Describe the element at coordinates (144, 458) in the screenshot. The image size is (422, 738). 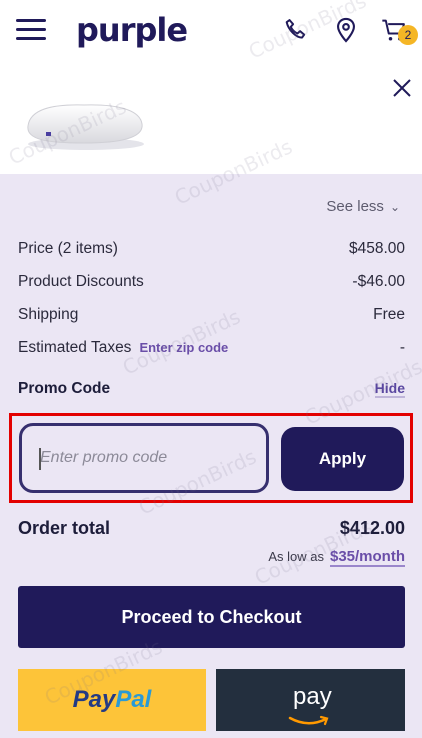
I see `promo-code-input` at that location.